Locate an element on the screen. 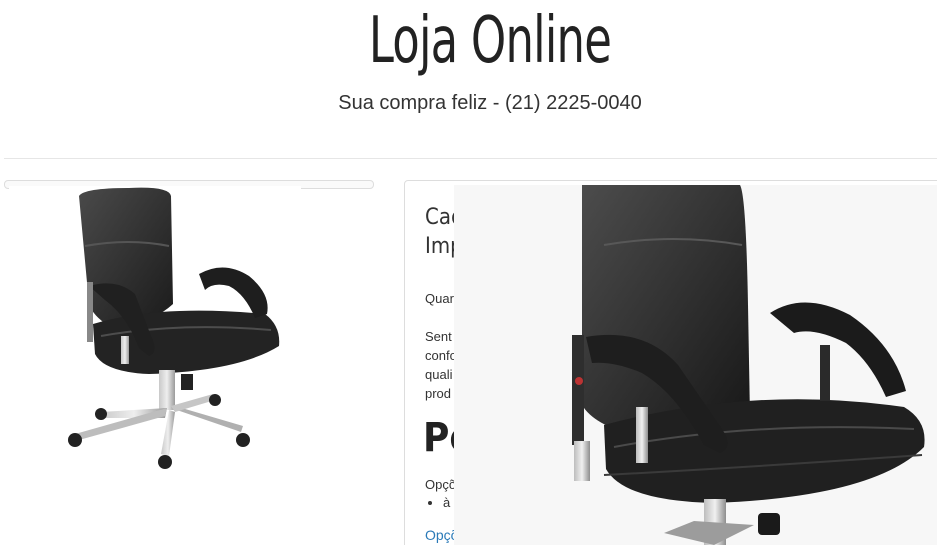 The width and height of the screenshot is (937, 545). options-item: à is located at coordinates (446, 502).